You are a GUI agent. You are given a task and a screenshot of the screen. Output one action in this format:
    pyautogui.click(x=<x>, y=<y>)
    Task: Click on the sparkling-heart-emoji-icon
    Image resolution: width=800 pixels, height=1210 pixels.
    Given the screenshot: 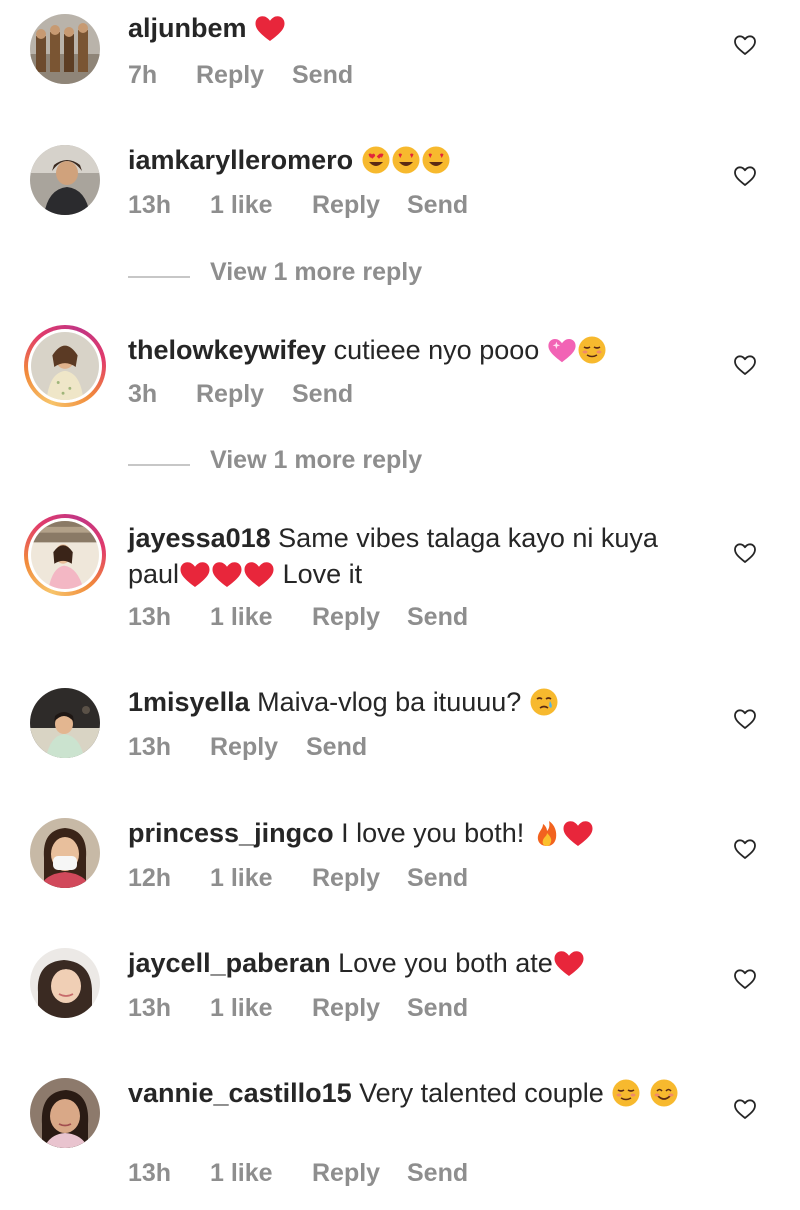 What is the action you would take?
    pyautogui.click(x=562, y=350)
    